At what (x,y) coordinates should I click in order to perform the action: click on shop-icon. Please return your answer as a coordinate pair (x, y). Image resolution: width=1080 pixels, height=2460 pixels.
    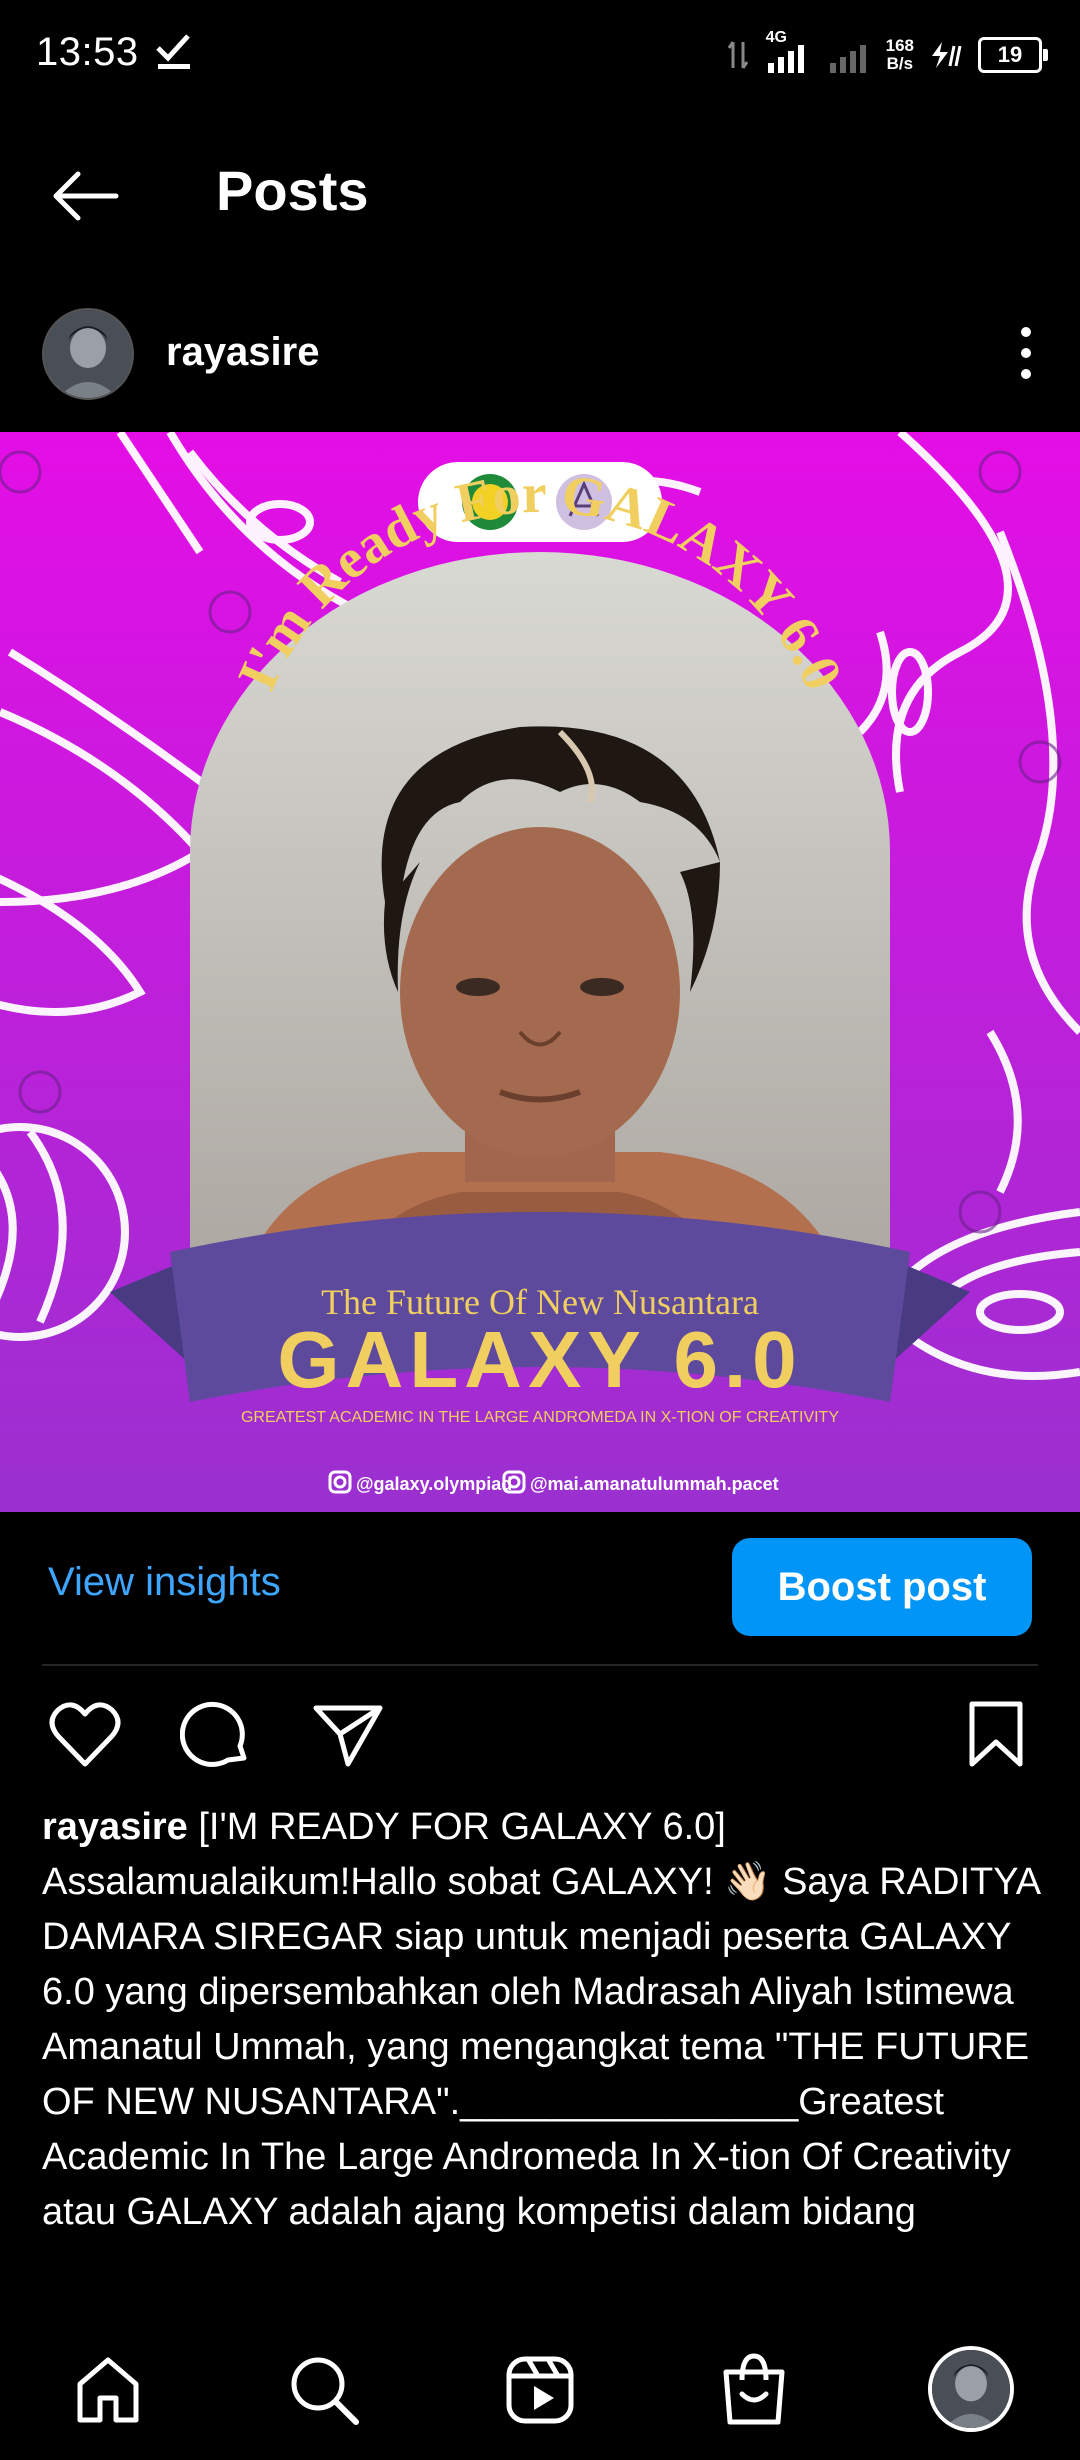
    Looking at the image, I should click on (754, 2389).